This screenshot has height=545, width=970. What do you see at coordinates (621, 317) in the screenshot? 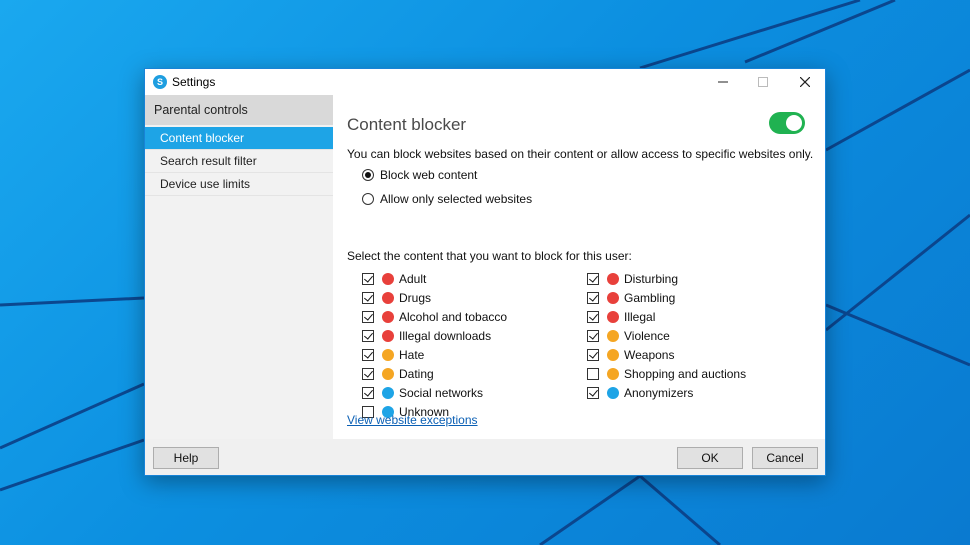
I see `category-illegal: Illegal` at bounding box center [621, 317].